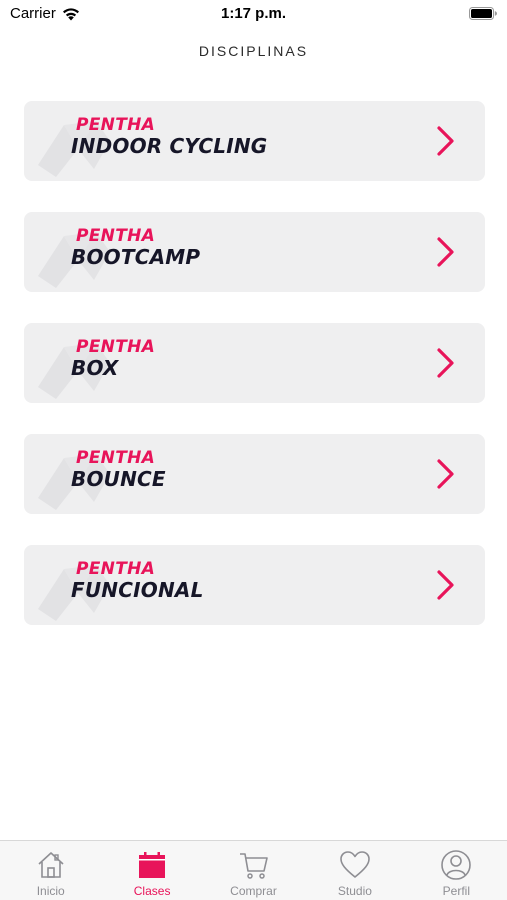  What do you see at coordinates (253, 891) in the screenshot?
I see `tab-label: Comprar` at bounding box center [253, 891].